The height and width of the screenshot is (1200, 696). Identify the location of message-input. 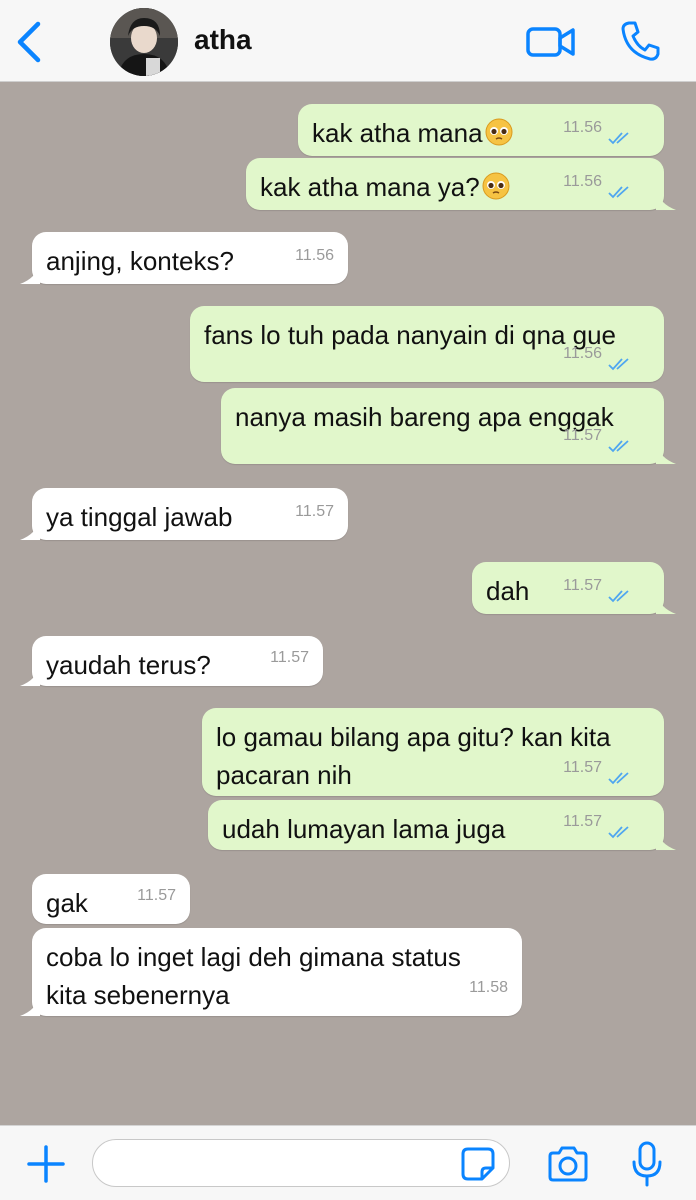
(301, 1163).